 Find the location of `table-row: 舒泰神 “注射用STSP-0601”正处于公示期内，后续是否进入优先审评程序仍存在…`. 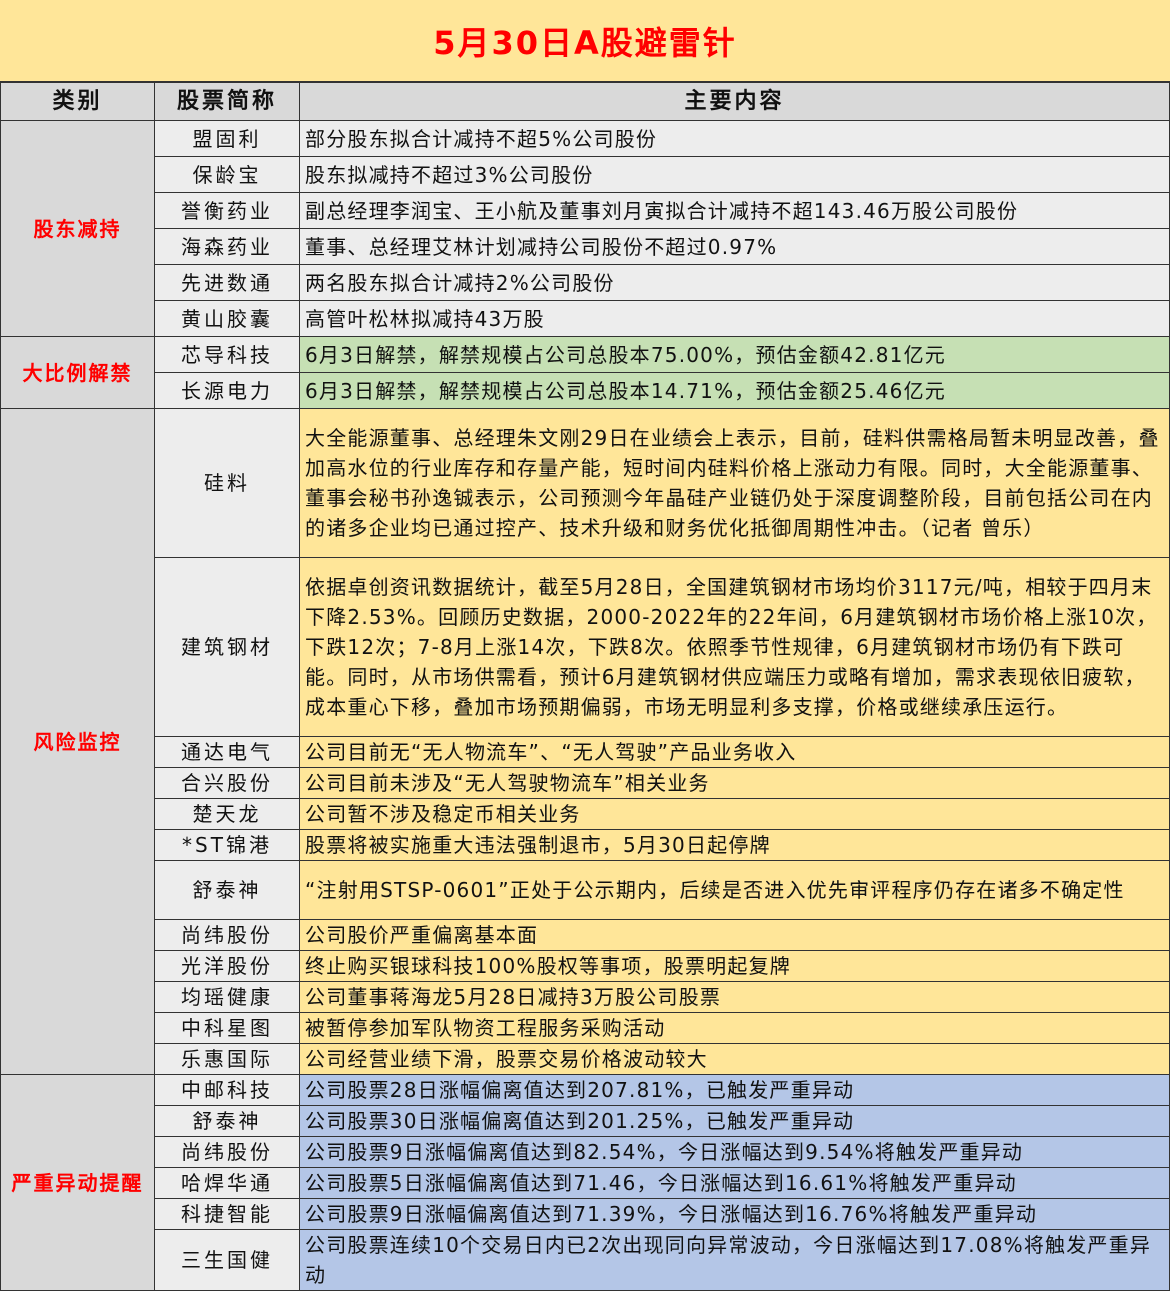

table-row: 舒泰神 “注射用STSP-0601”正处于公示期内，后续是否进入优先审评程序仍存在… is located at coordinates (585, 890).